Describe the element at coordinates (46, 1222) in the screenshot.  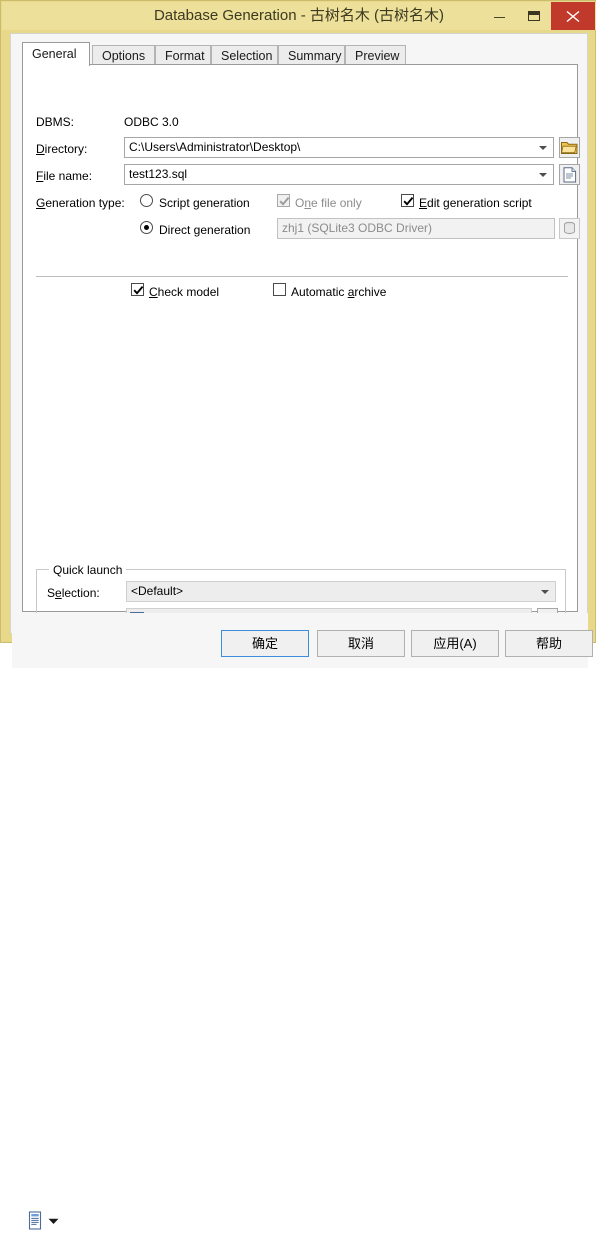
I see `print-report-split-button` at that location.